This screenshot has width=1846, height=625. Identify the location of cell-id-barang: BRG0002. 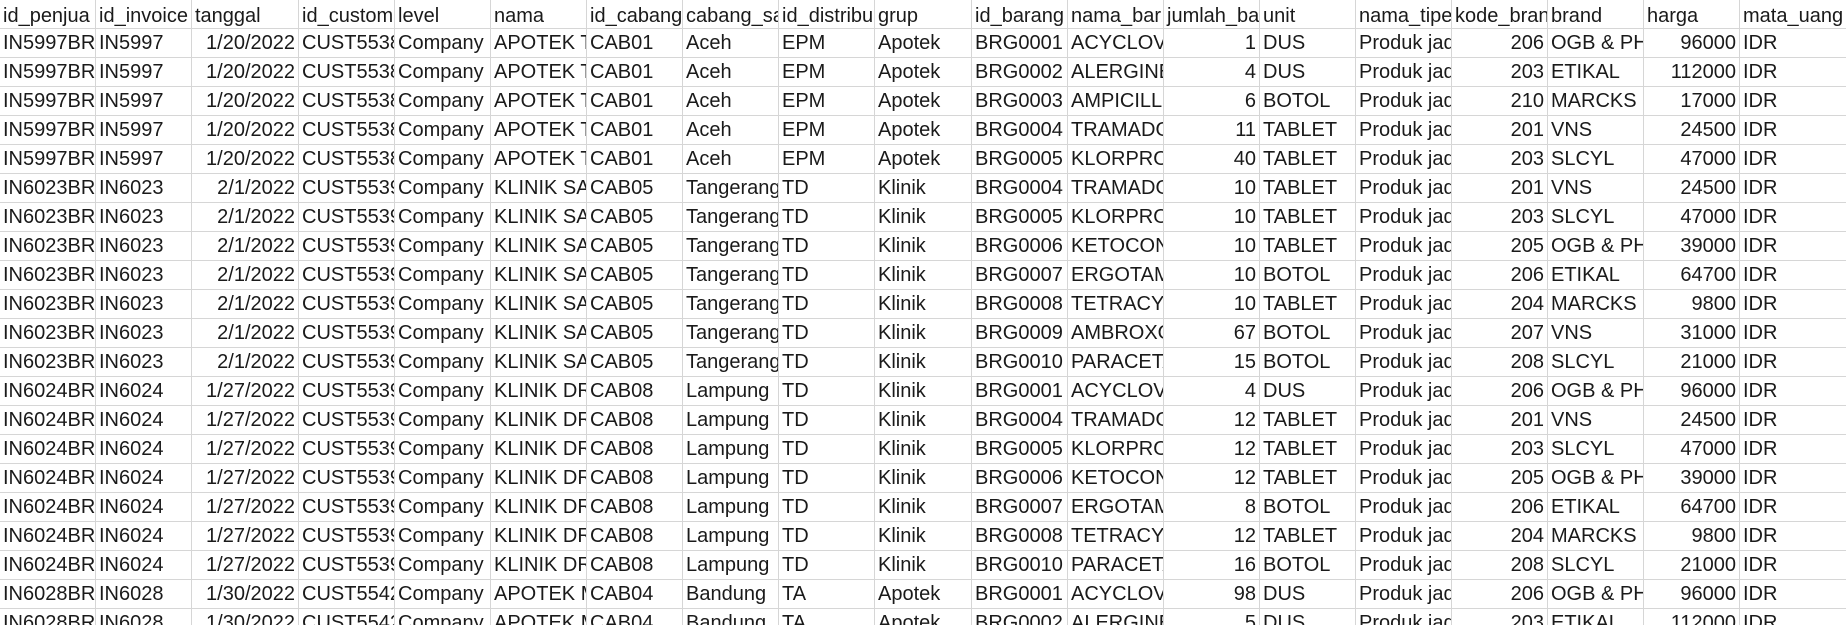
(1020, 72).